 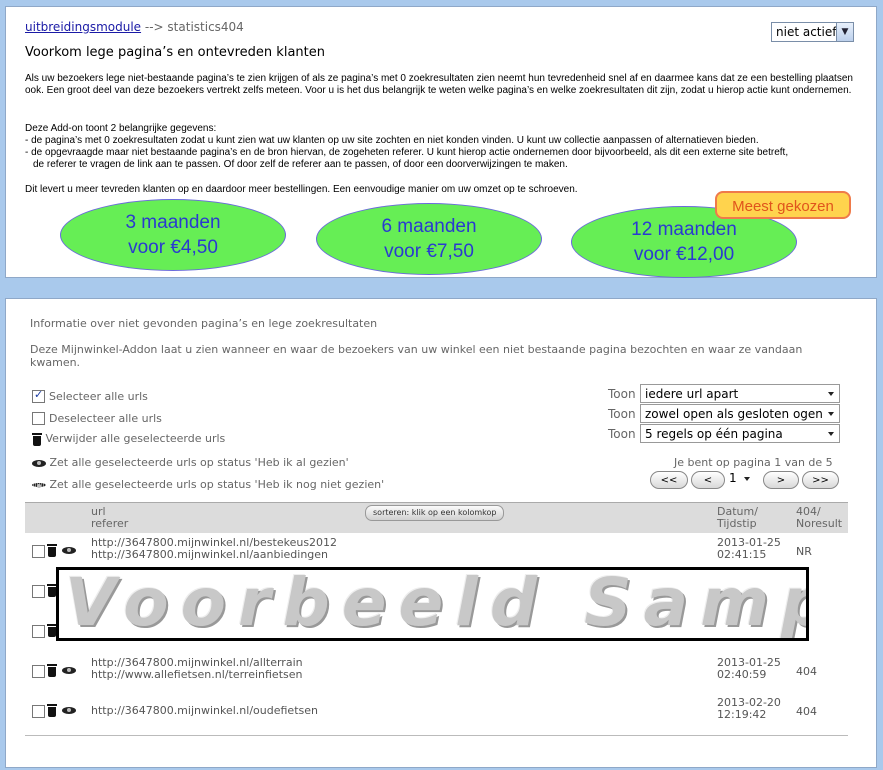 What do you see at coordinates (742, 714) in the screenshot?
I see `row-time: 12:19:42` at bounding box center [742, 714].